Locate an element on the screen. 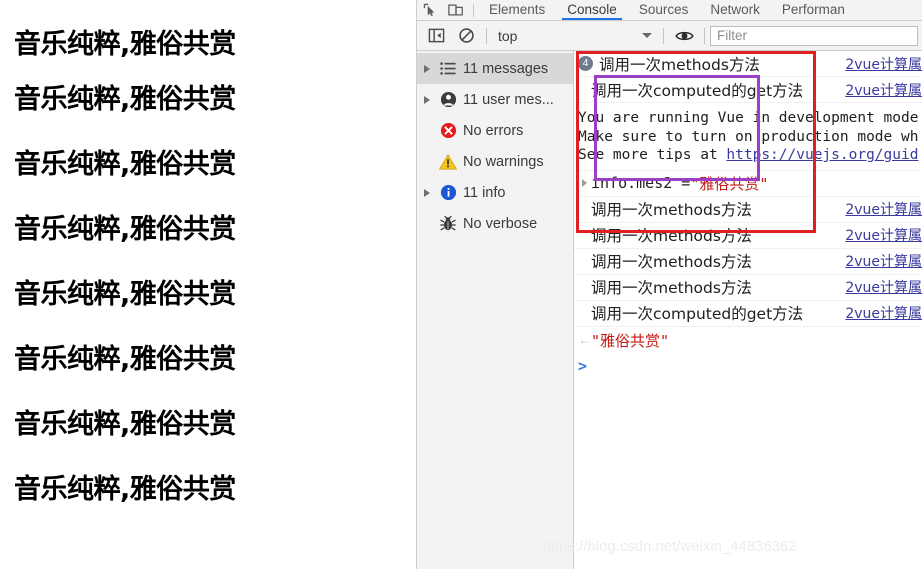 This screenshot has width=922, height=569. tab-network: Network is located at coordinates (735, 10).